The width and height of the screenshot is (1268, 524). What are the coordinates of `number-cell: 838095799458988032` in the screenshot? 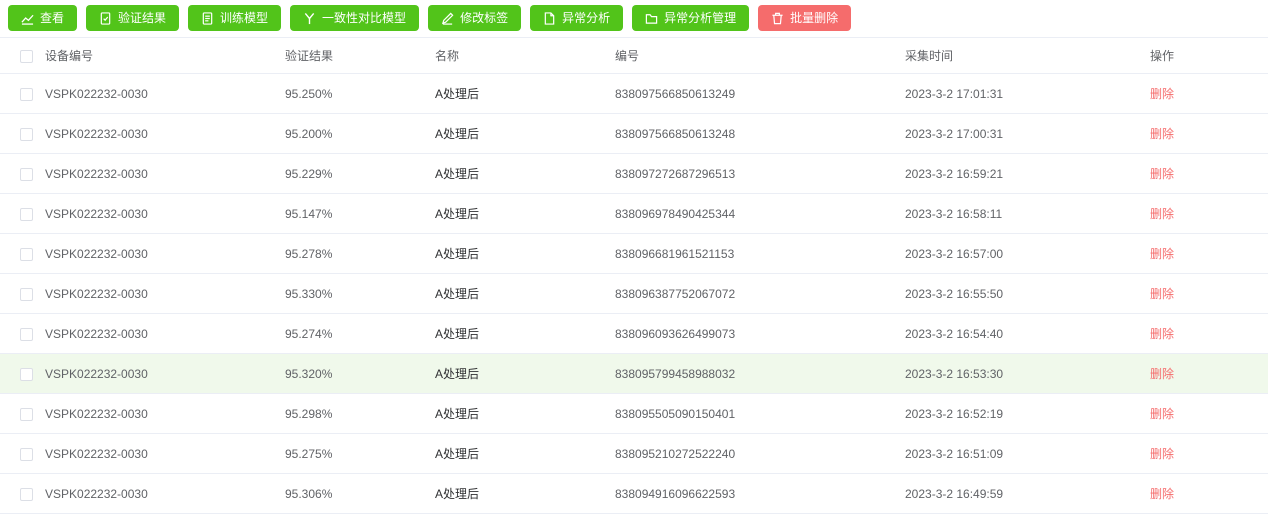 It's located at (760, 373).